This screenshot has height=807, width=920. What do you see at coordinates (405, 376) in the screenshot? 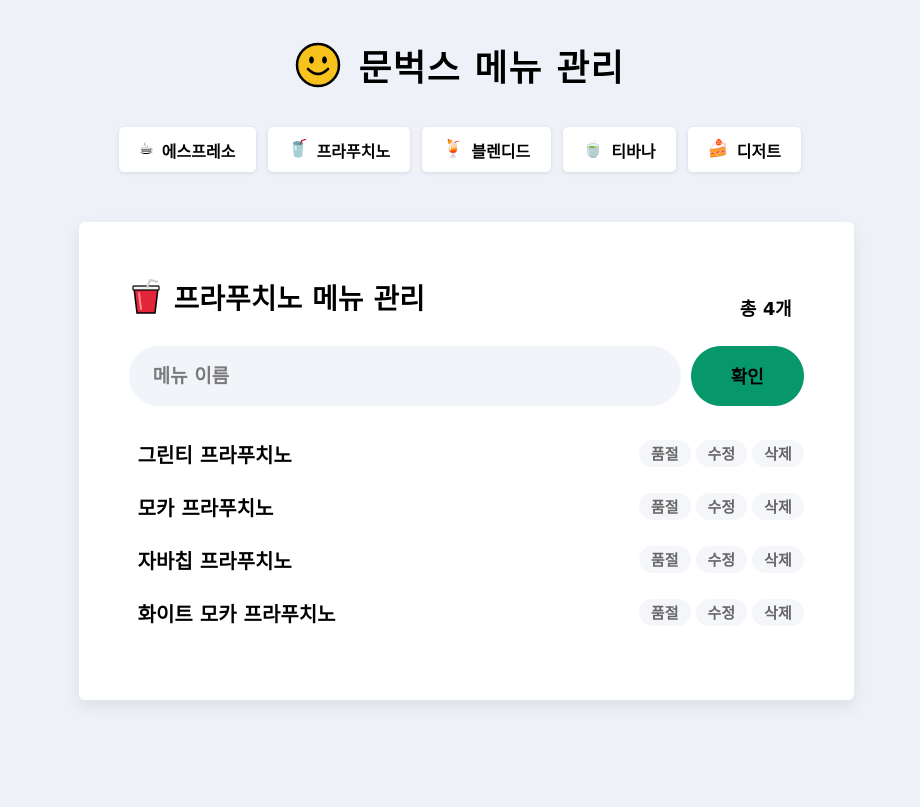
I see `menu-name-input` at bounding box center [405, 376].